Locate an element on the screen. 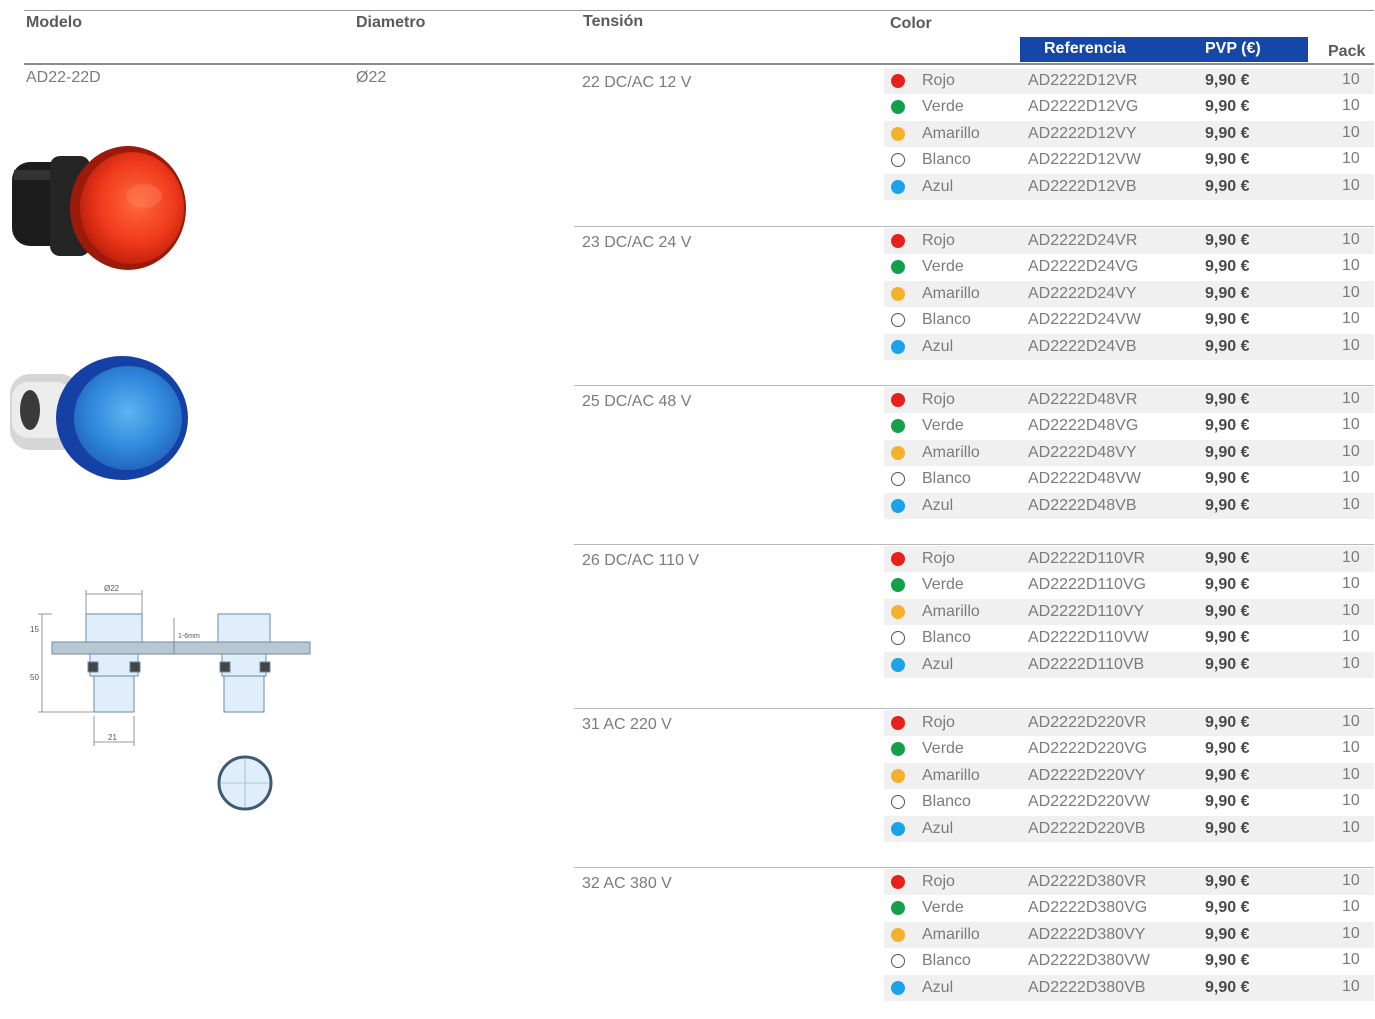 The image size is (1375, 1019). reference-code: AD2222D12VB is located at coordinates (1082, 186).